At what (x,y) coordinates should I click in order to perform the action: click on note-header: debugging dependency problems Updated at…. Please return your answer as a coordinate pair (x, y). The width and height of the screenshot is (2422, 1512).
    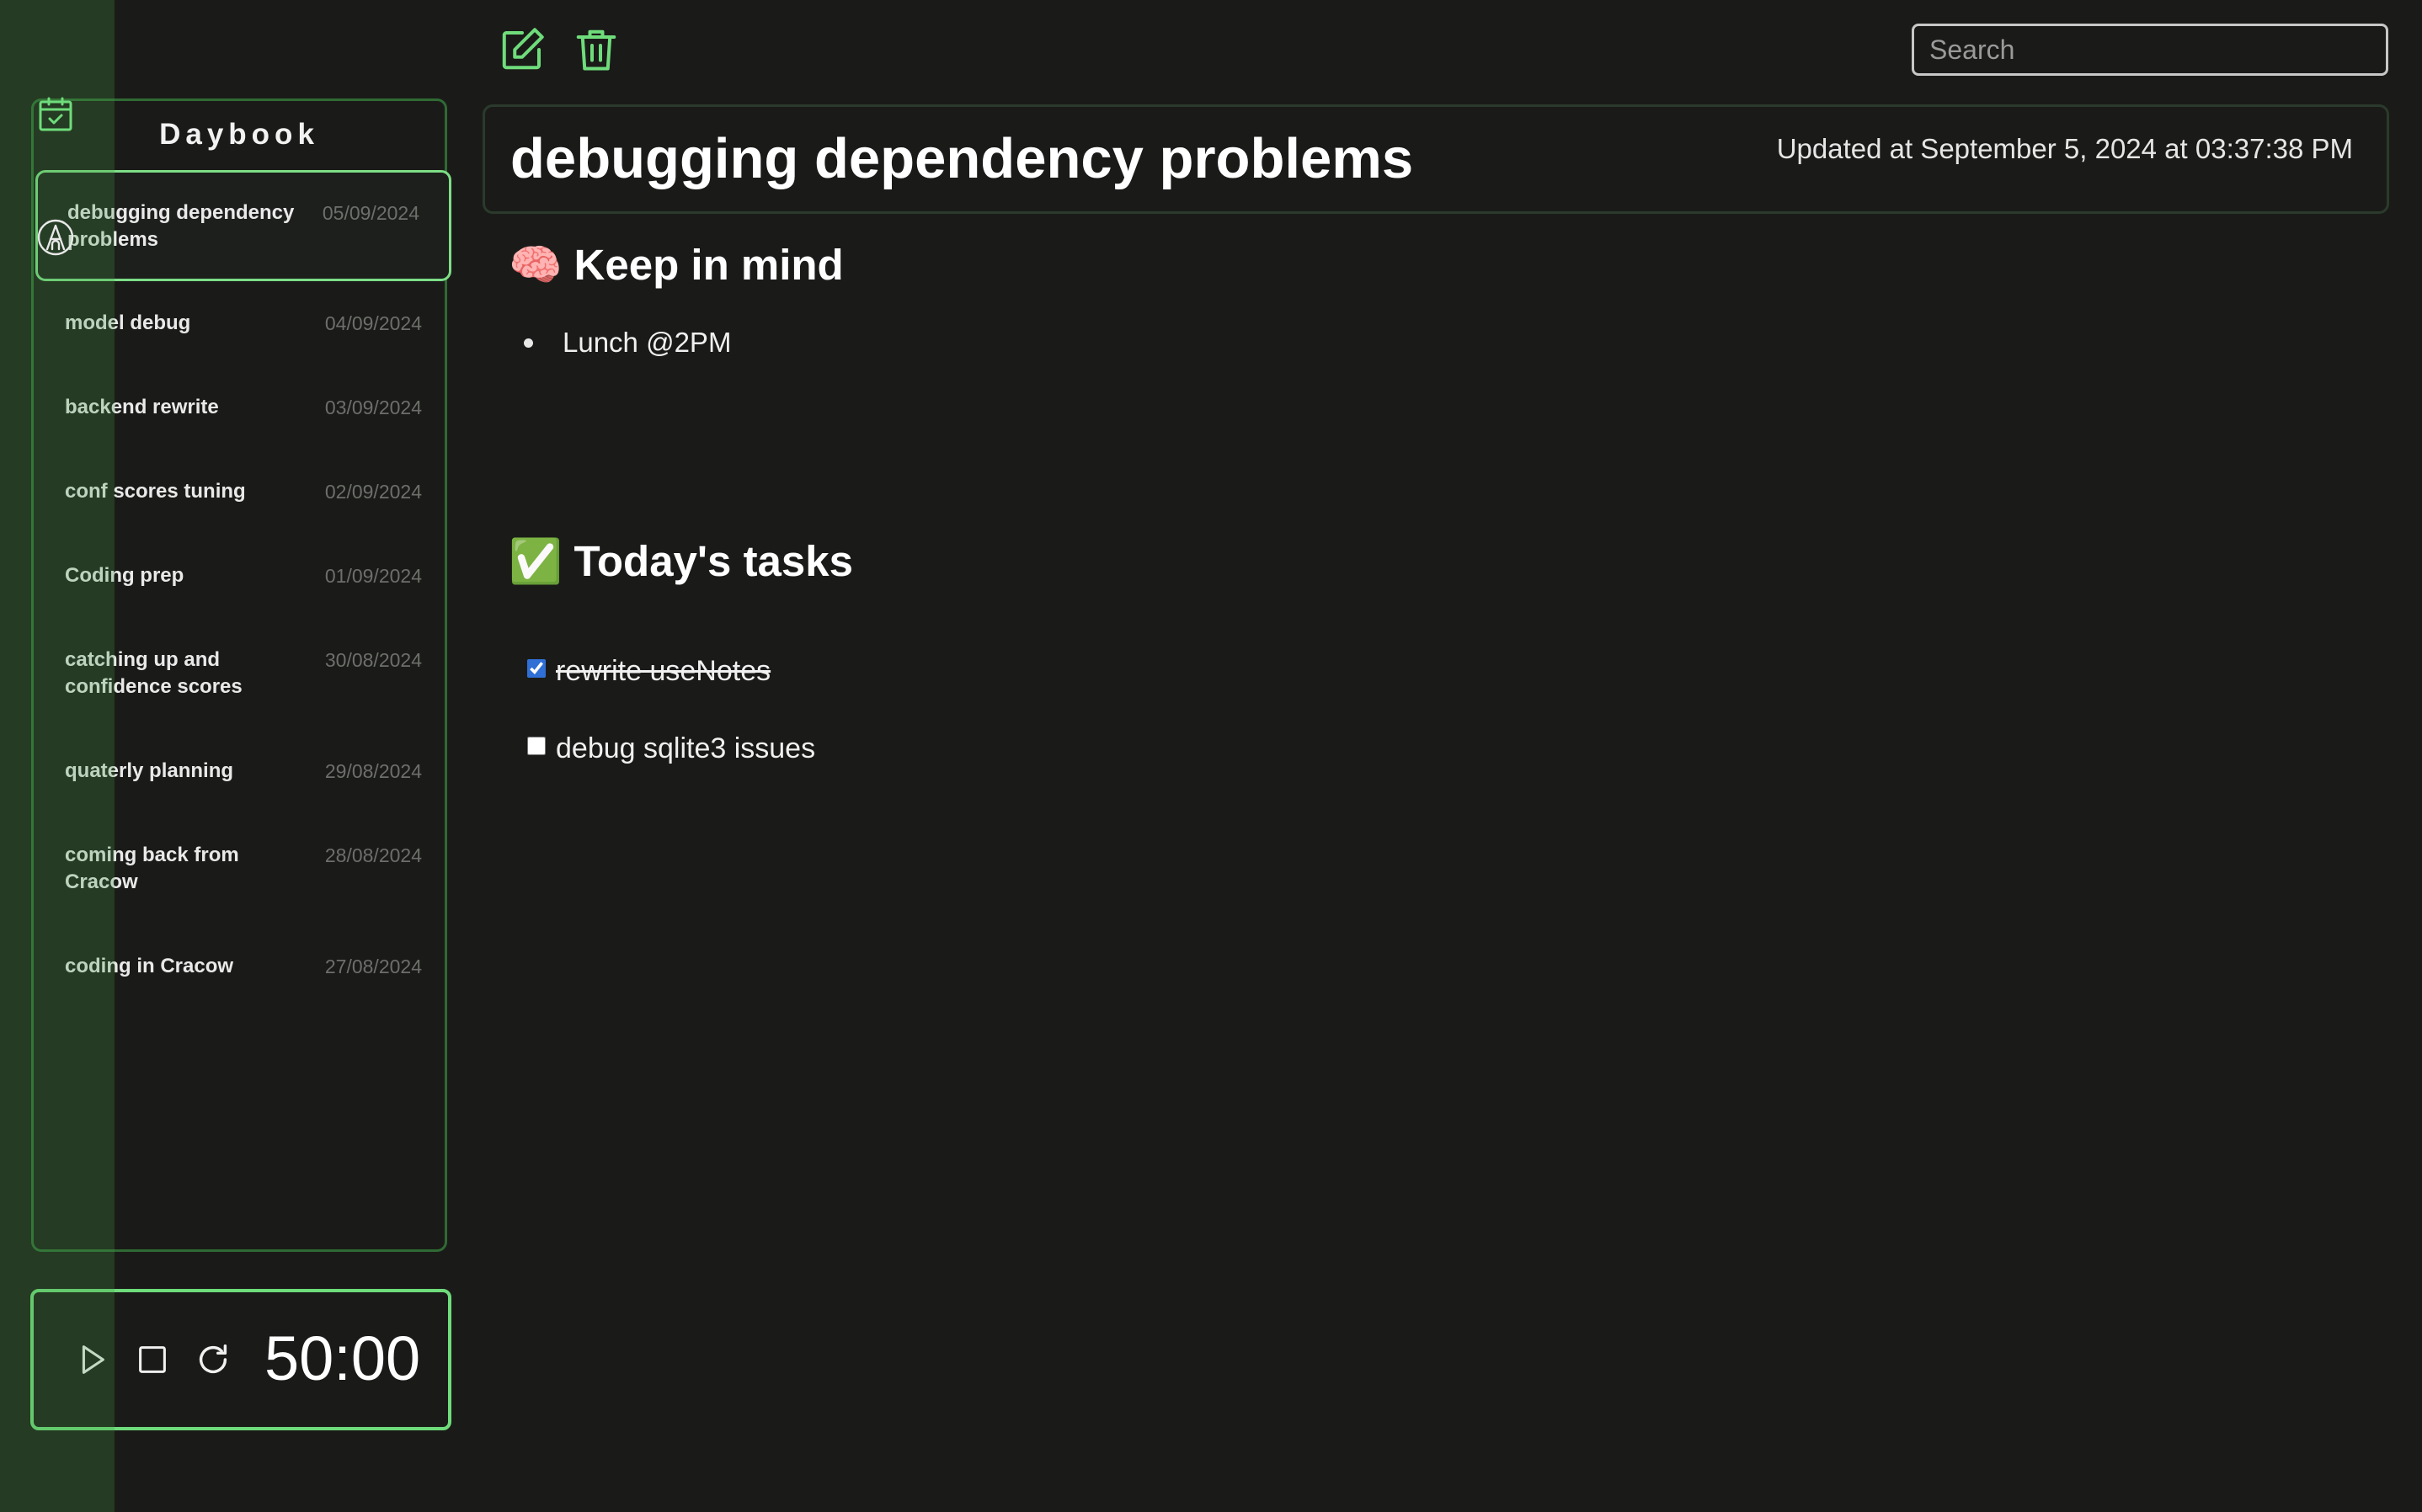
    Looking at the image, I should click on (1436, 159).